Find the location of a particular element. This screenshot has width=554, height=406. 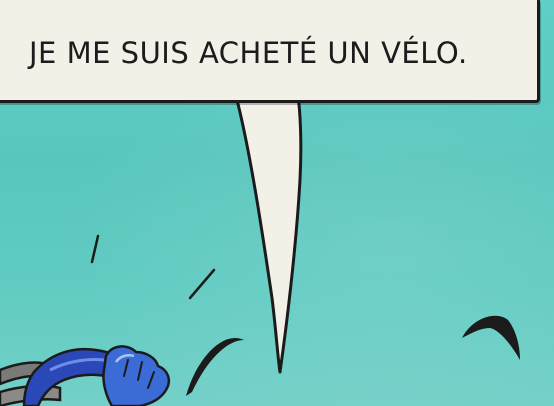

speech-bubble-text: JE ME SUIS ACHETÉ UN VÉLO. is located at coordinates (248, 53).